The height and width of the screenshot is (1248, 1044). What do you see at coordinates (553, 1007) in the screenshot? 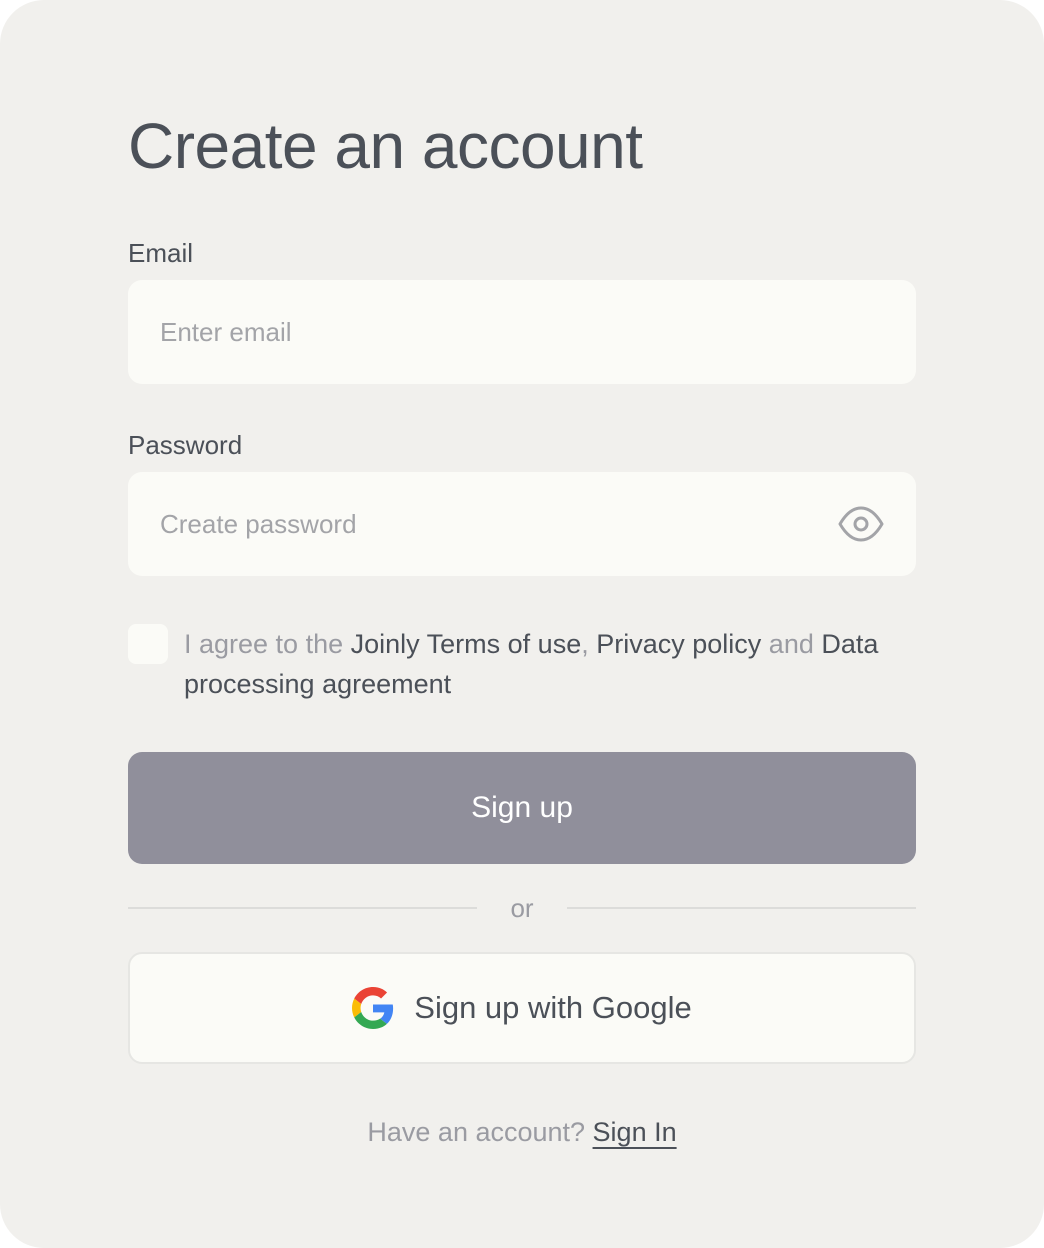
I see `sign-up-with-google-label: Sign up with Google` at bounding box center [553, 1007].